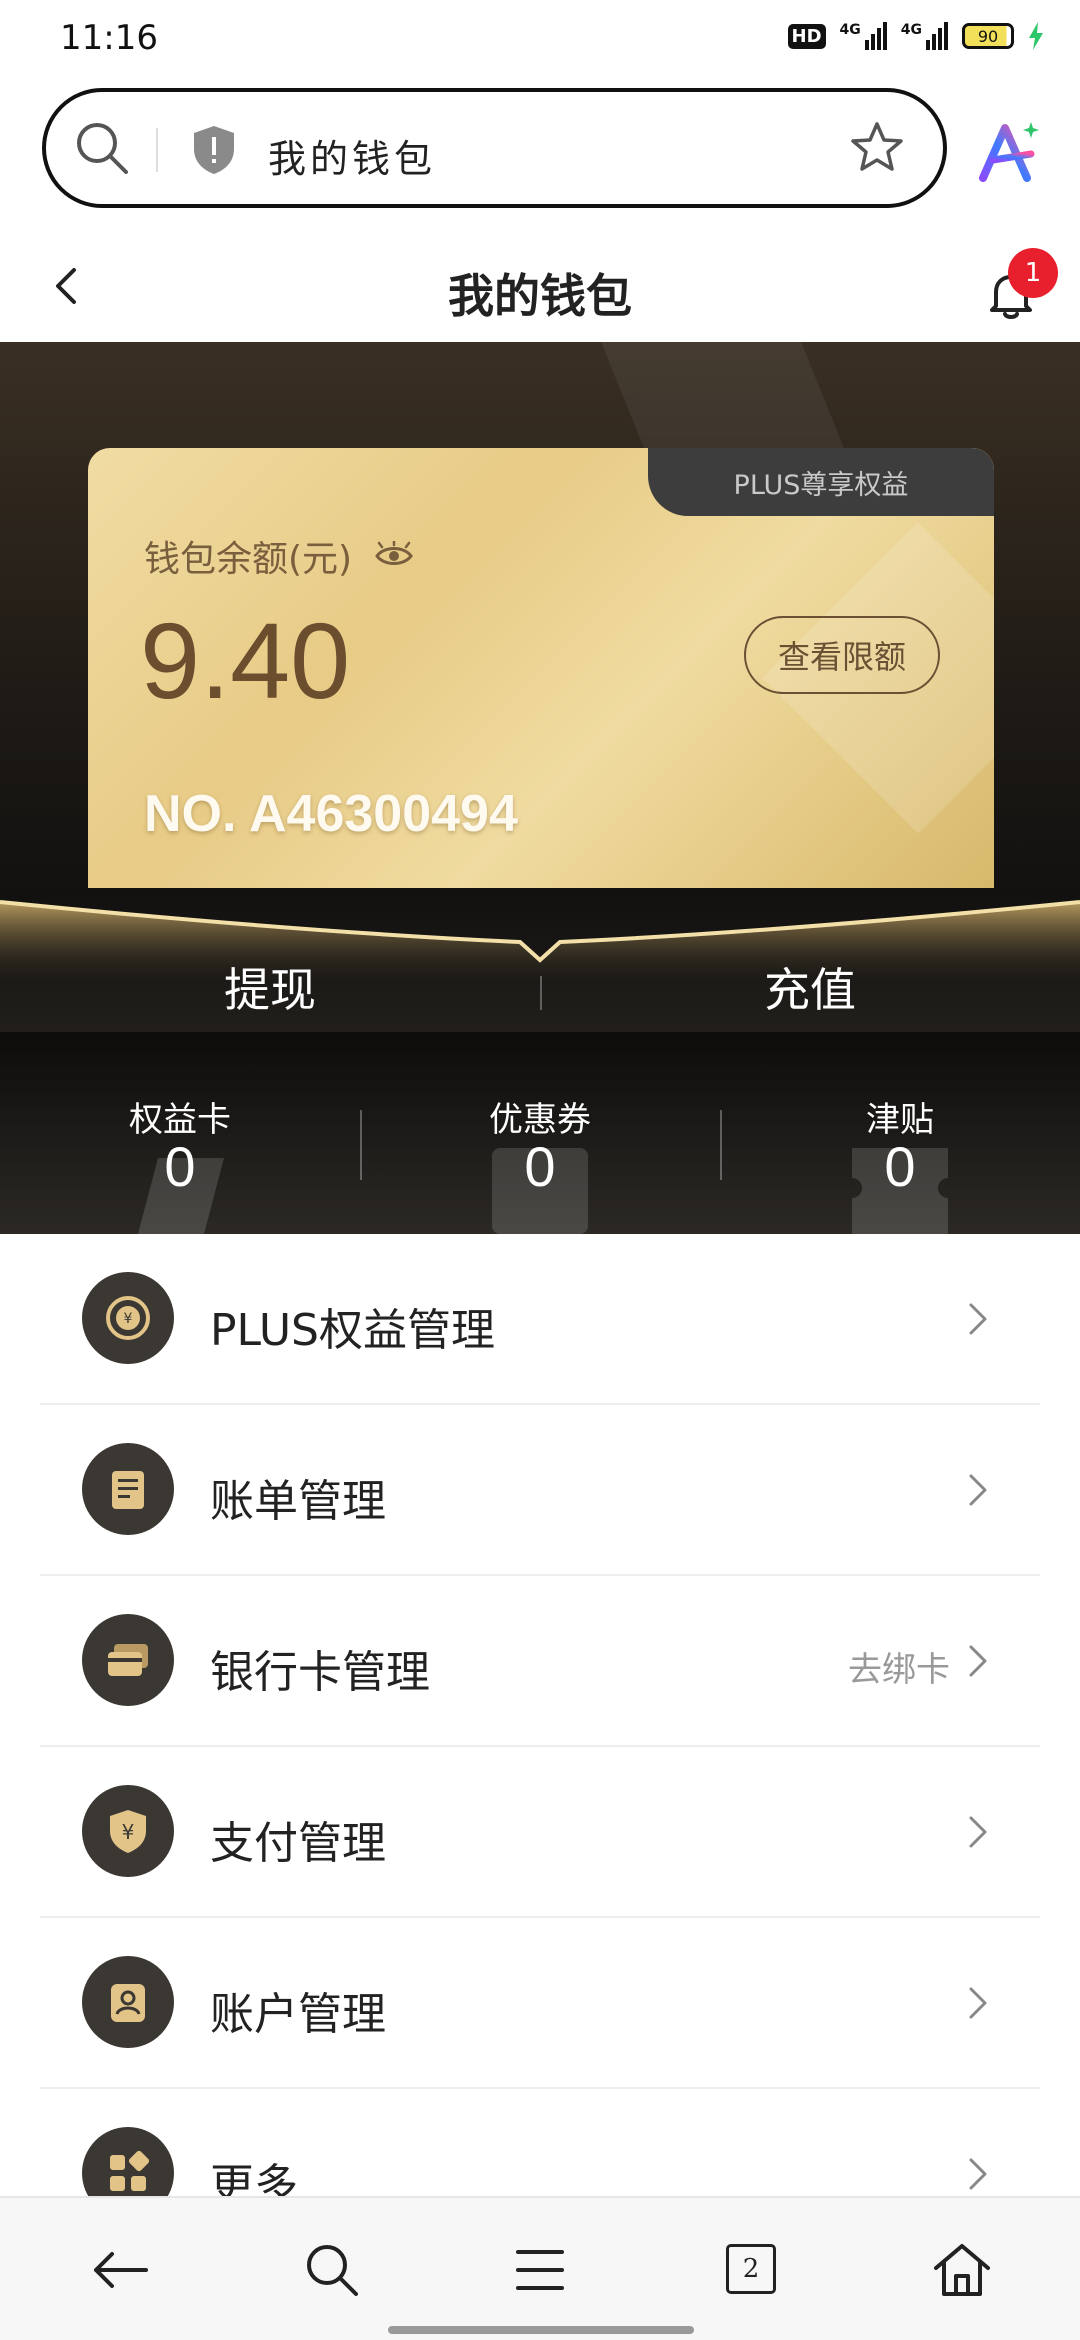 The image size is (1080, 2340). What do you see at coordinates (270, 987) in the screenshot?
I see `withdraw-button: 提现` at bounding box center [270, 987].